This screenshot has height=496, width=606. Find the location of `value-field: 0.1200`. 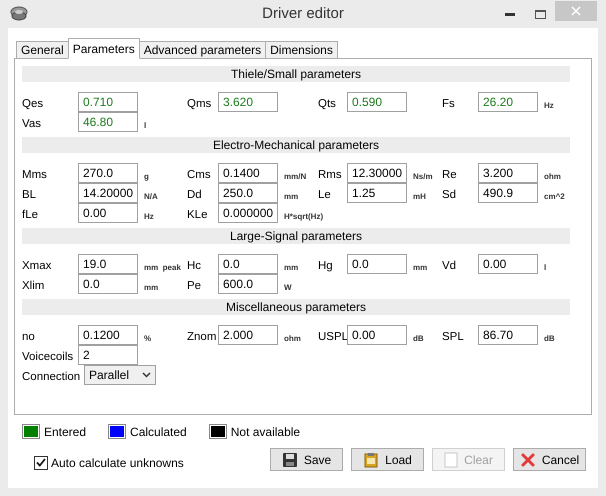

value-field: 0.1200 is located at coordinates (108, 335).